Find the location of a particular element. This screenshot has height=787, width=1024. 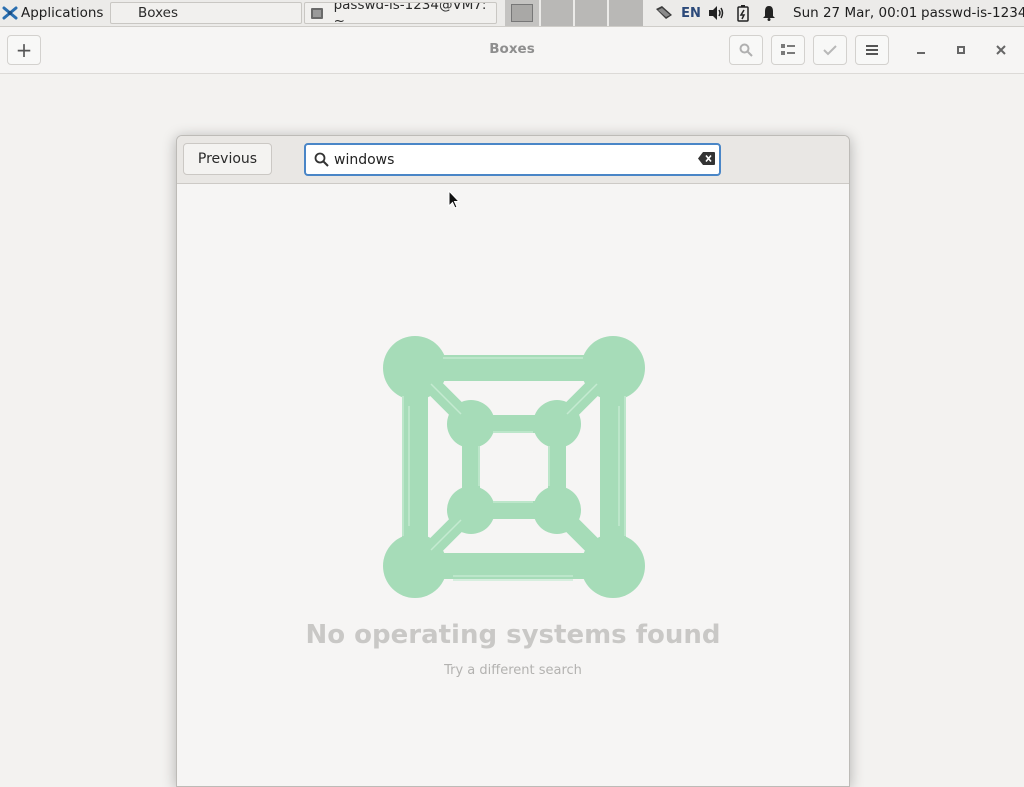

close-icon is located at coordinates (1001, 50).